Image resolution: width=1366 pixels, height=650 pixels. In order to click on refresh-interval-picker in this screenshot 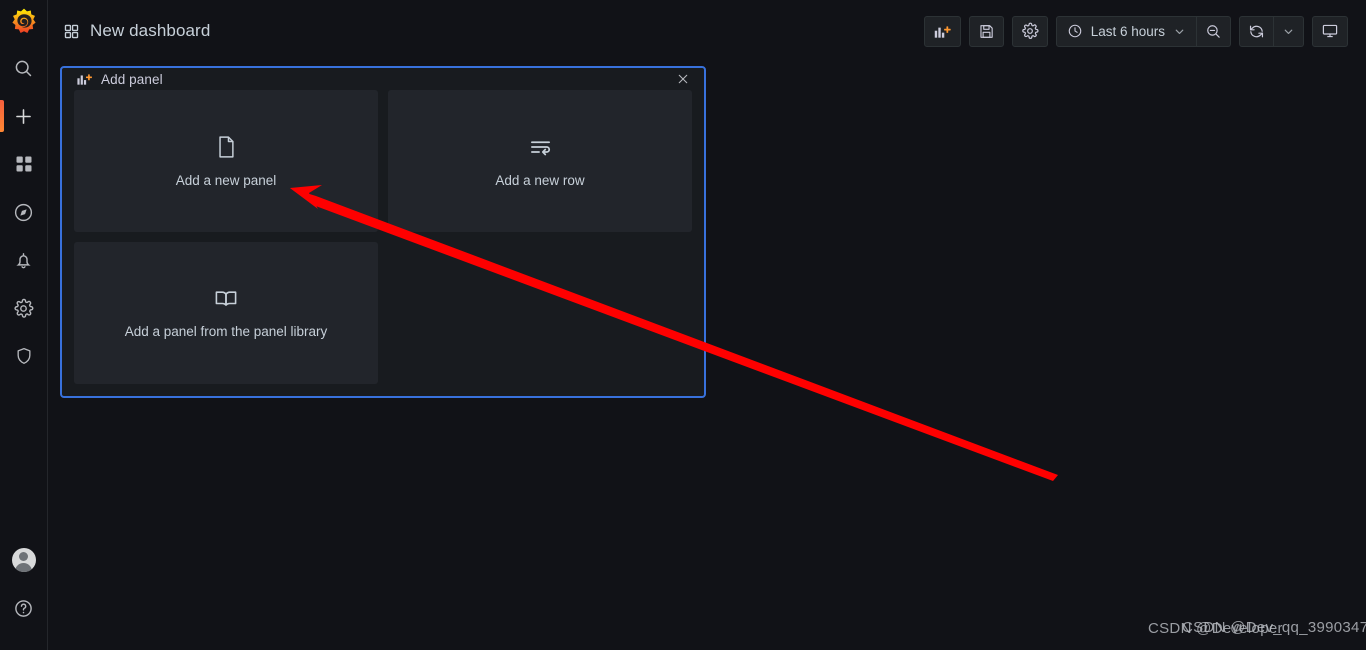, I will do `click(1289, 31)`.